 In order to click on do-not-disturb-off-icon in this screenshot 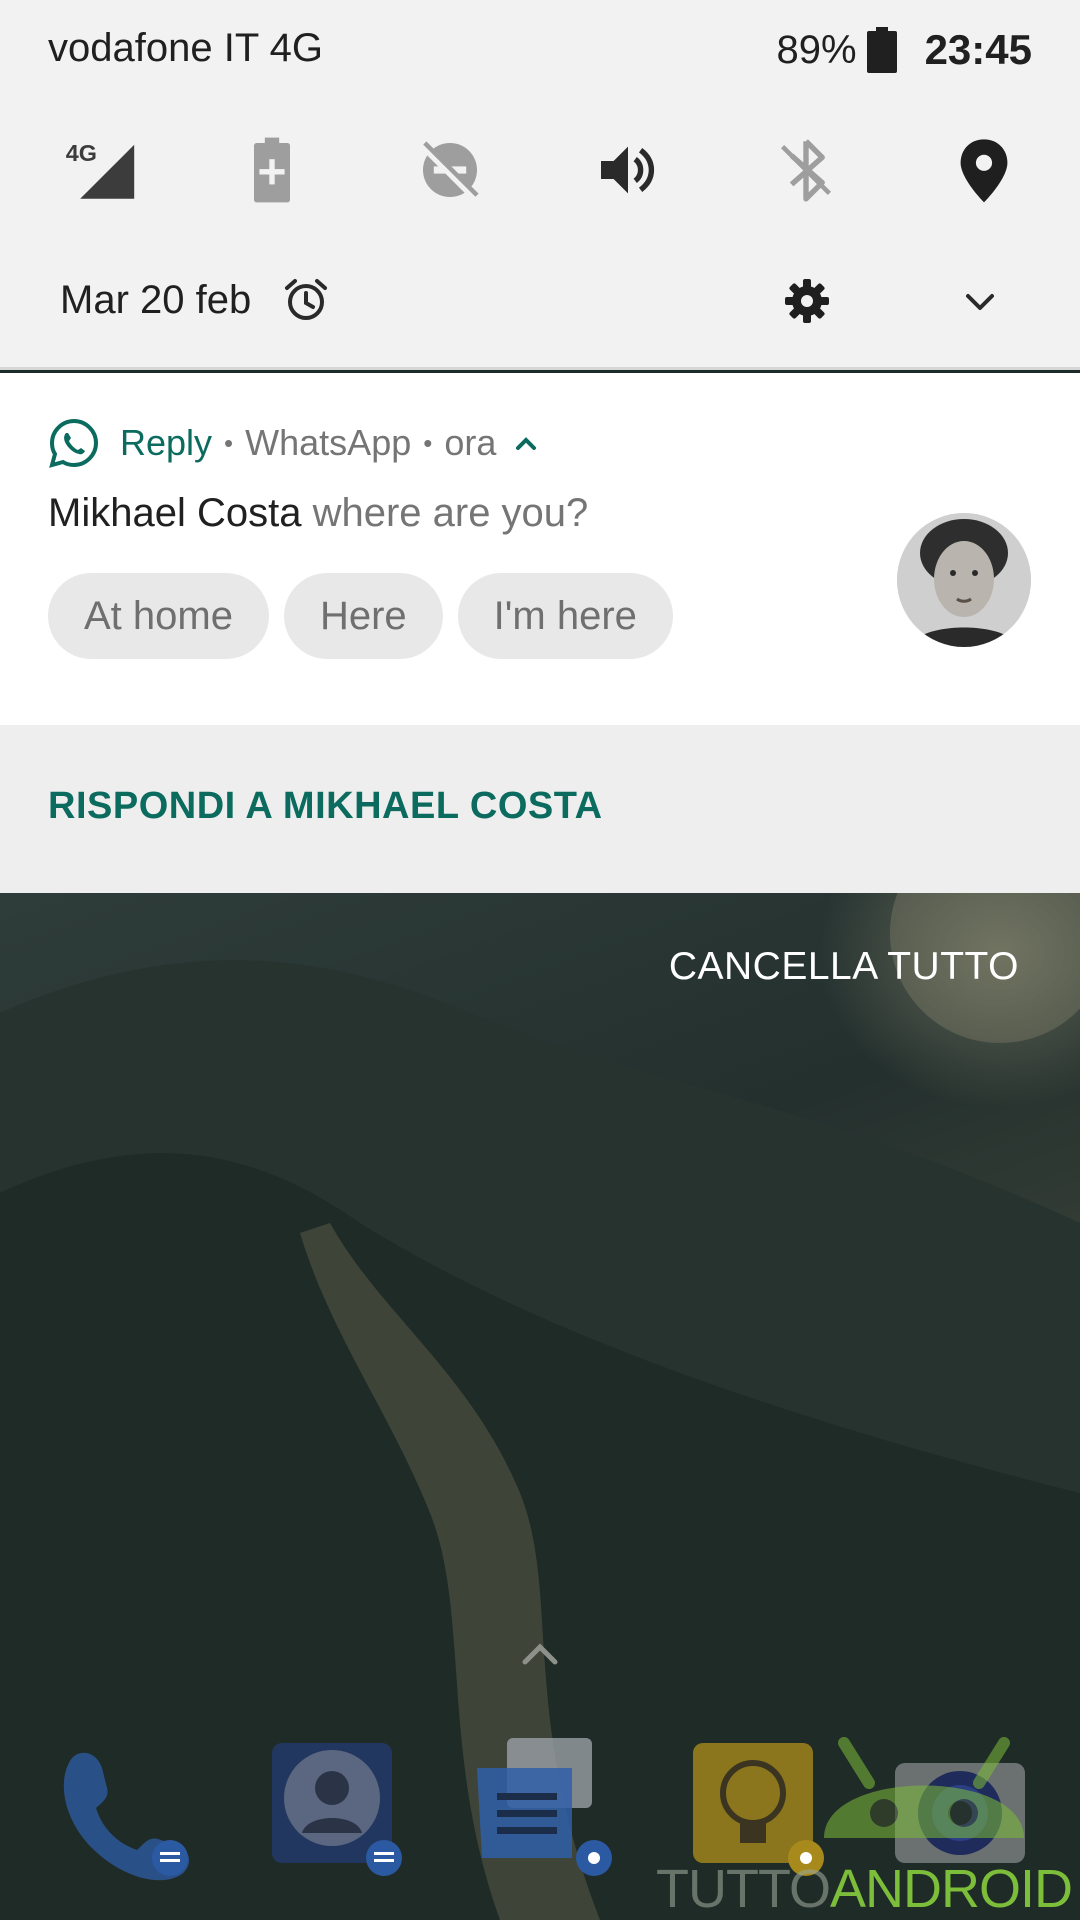, I will do `click(450, 171)`.